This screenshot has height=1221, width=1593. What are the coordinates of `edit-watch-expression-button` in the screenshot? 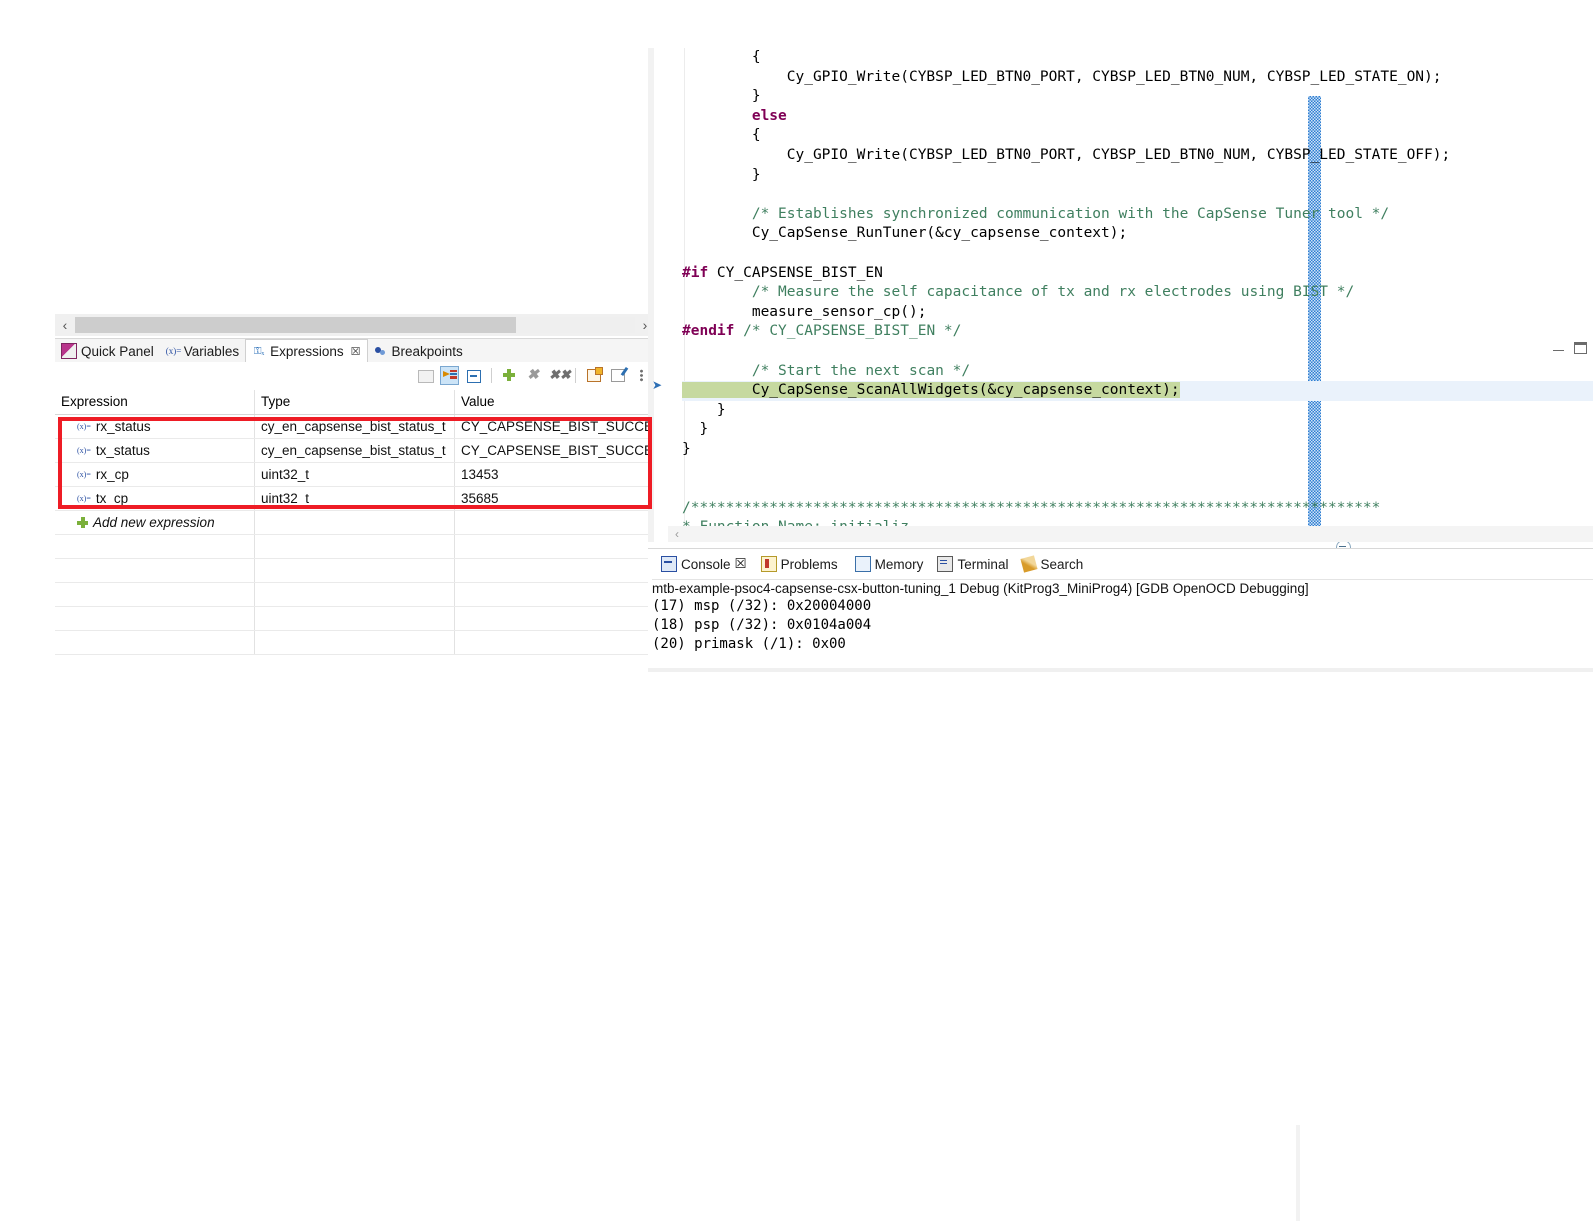 It's located at (617, 375).